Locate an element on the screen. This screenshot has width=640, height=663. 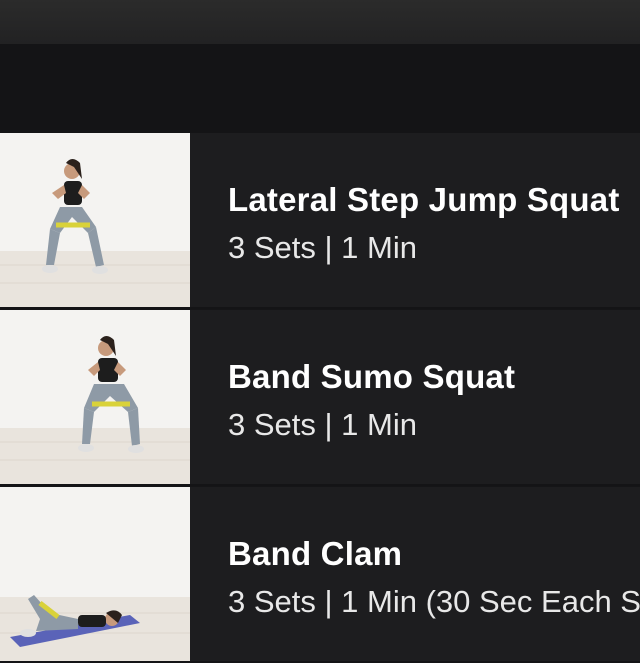
top-status-strip is located at coordinates (320, 22).